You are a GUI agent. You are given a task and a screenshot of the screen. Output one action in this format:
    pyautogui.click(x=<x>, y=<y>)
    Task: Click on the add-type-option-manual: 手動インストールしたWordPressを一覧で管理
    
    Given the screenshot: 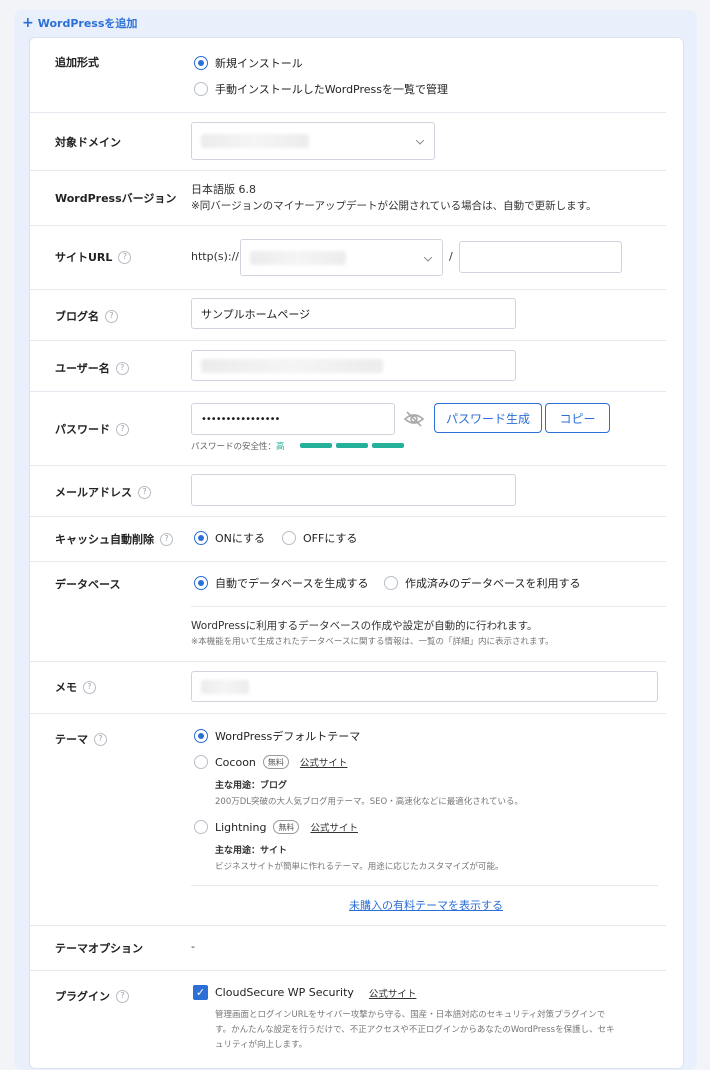 What is the action you would take?
    pyautogui.click(x=321, y=89)
    